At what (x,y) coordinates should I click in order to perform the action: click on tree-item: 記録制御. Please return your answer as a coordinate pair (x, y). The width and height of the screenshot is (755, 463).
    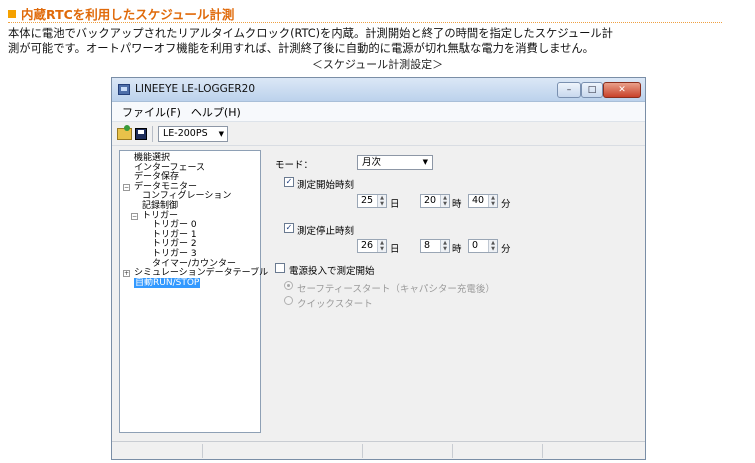
    Looking at the image, I should click on (190, 206).